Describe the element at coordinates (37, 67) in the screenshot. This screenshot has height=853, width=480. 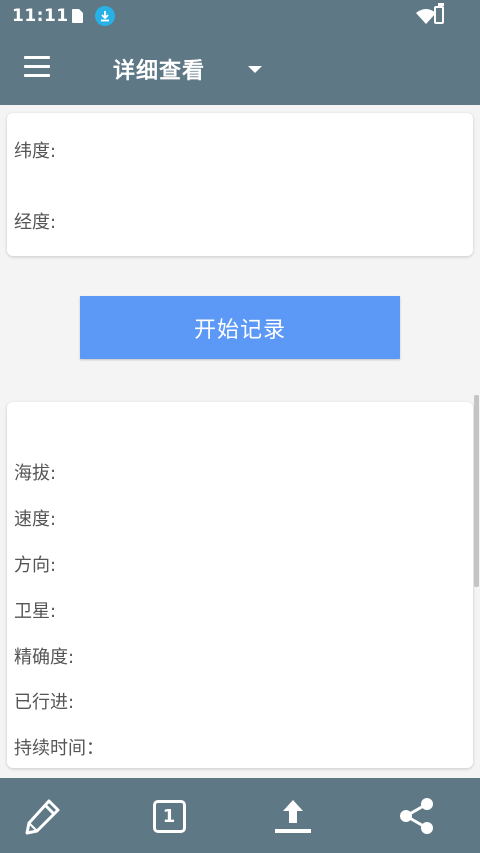
I see `menu-button` at that location.